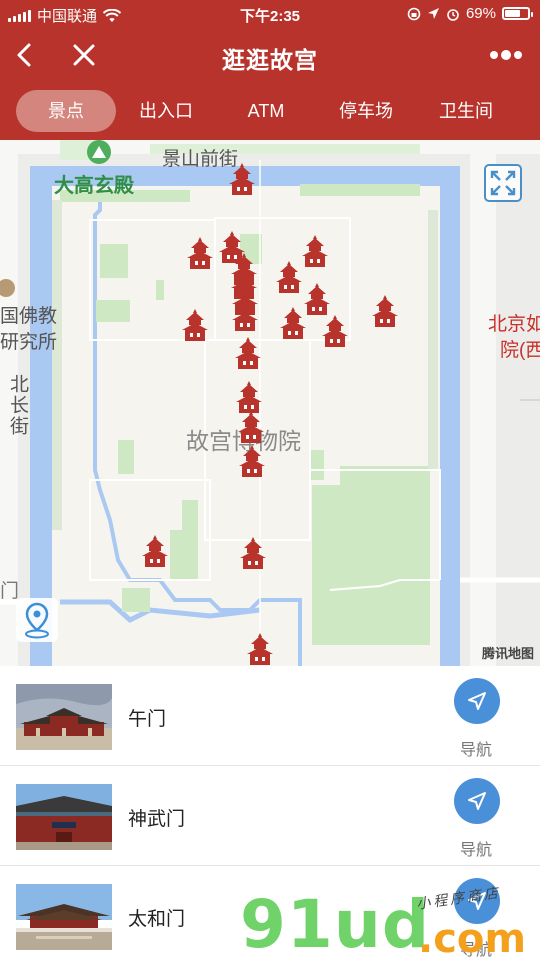 The width and height of the screenshot is (540, 960). Describe the element at coordinates (94, 186) in the screenshot. I see `map-label-park: 大高玄殿` at that location.